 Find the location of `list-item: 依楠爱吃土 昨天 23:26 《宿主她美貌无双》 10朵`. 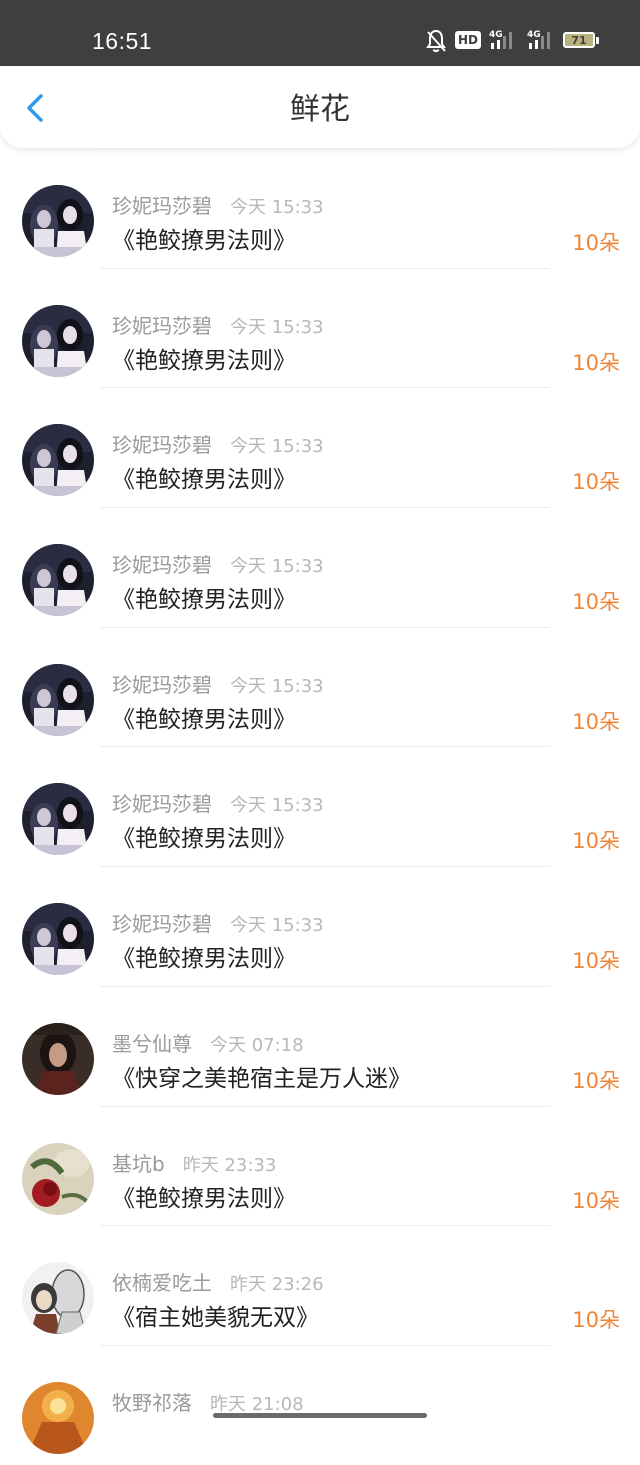

list-item: 依楠爱吃土 昨天 23:26 《宿主她美貌无双》 10朵 is located at coordinates (320, 1285).